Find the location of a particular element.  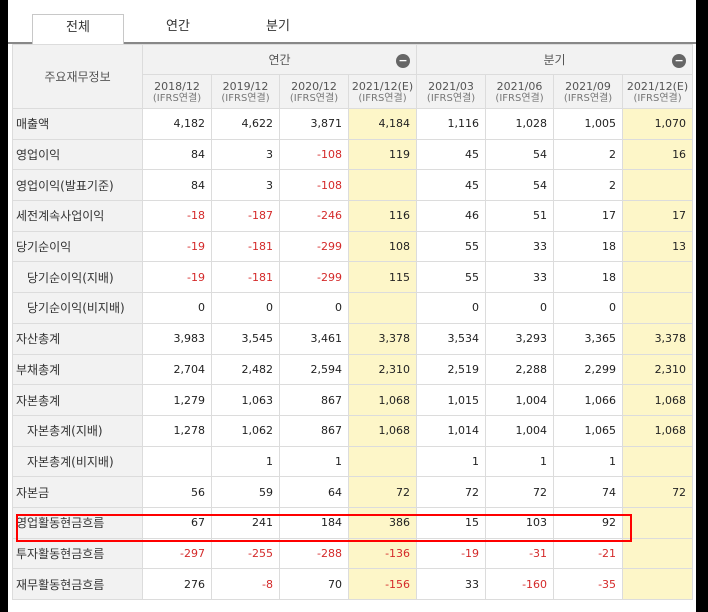

table-cell: 59 is located at coordinates (245, 492).